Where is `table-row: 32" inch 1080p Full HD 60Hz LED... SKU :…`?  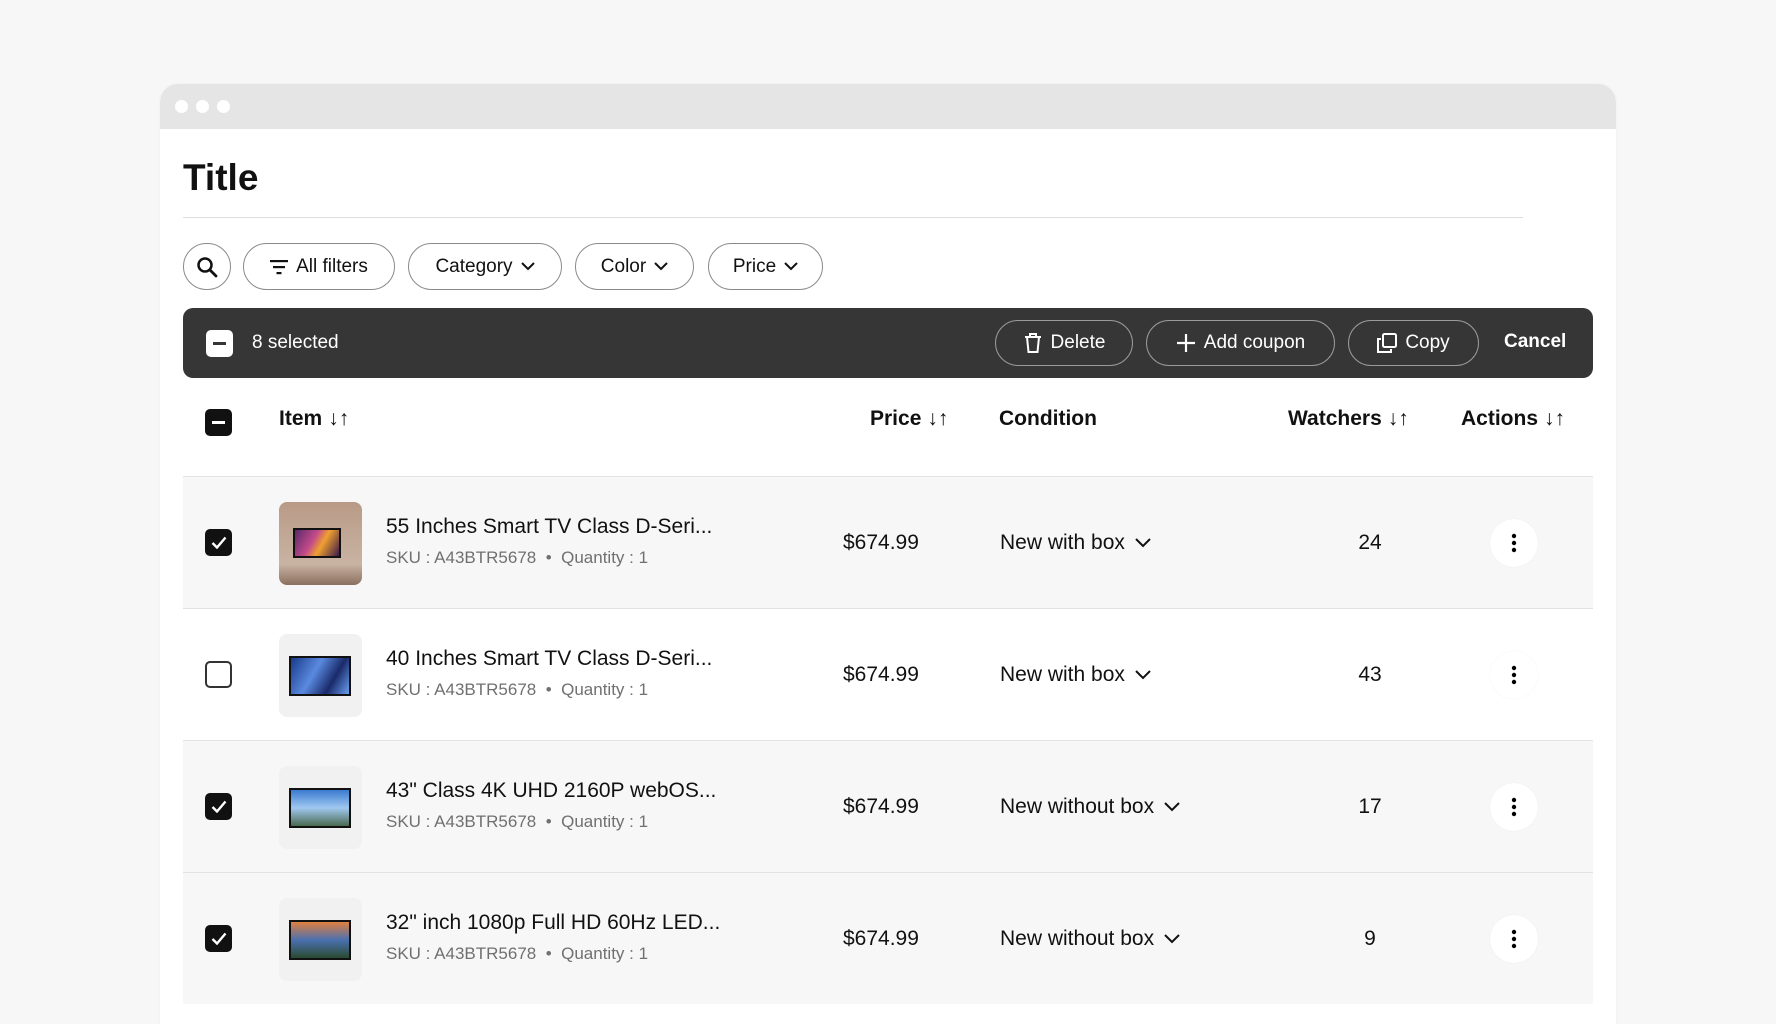
table-row: 32" inch 1080p Full HD 60Hz LED... SKU :… is located at coordinates (888, 938).